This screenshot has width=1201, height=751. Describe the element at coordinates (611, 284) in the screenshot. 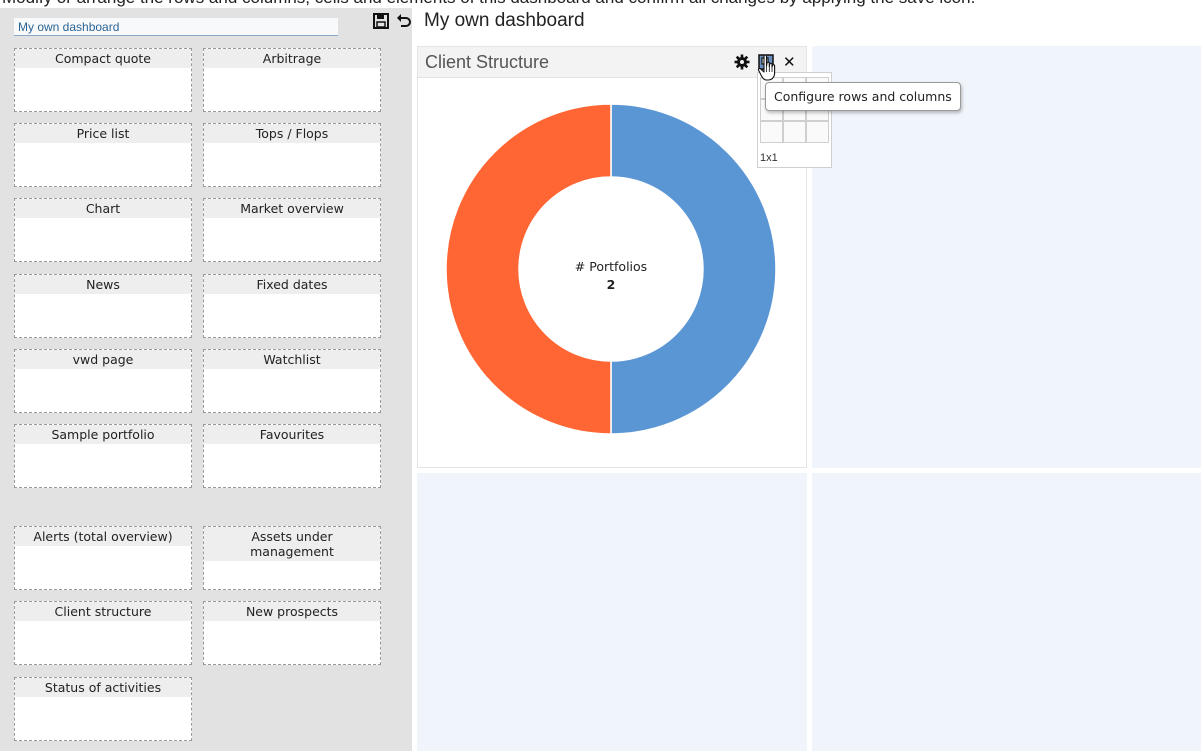

I see `donut-center-value: 2` at that location.